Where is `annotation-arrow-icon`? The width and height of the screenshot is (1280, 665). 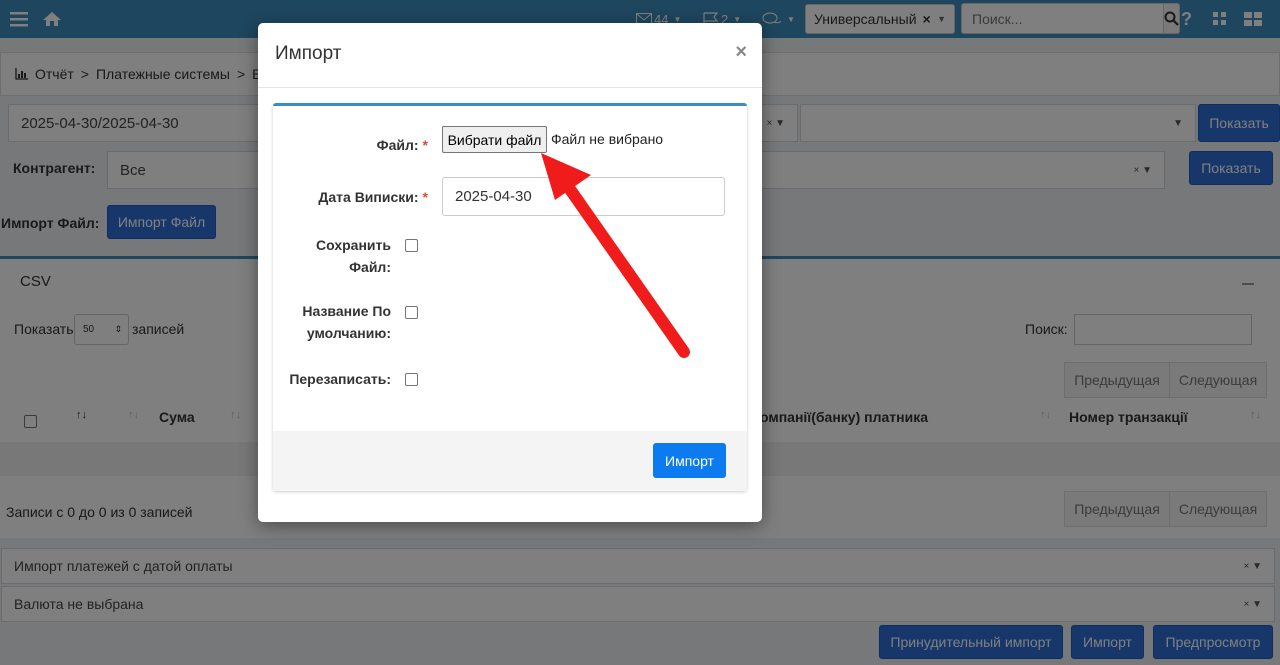
annotation-arrow-icon is located at coordinates (615, 255).